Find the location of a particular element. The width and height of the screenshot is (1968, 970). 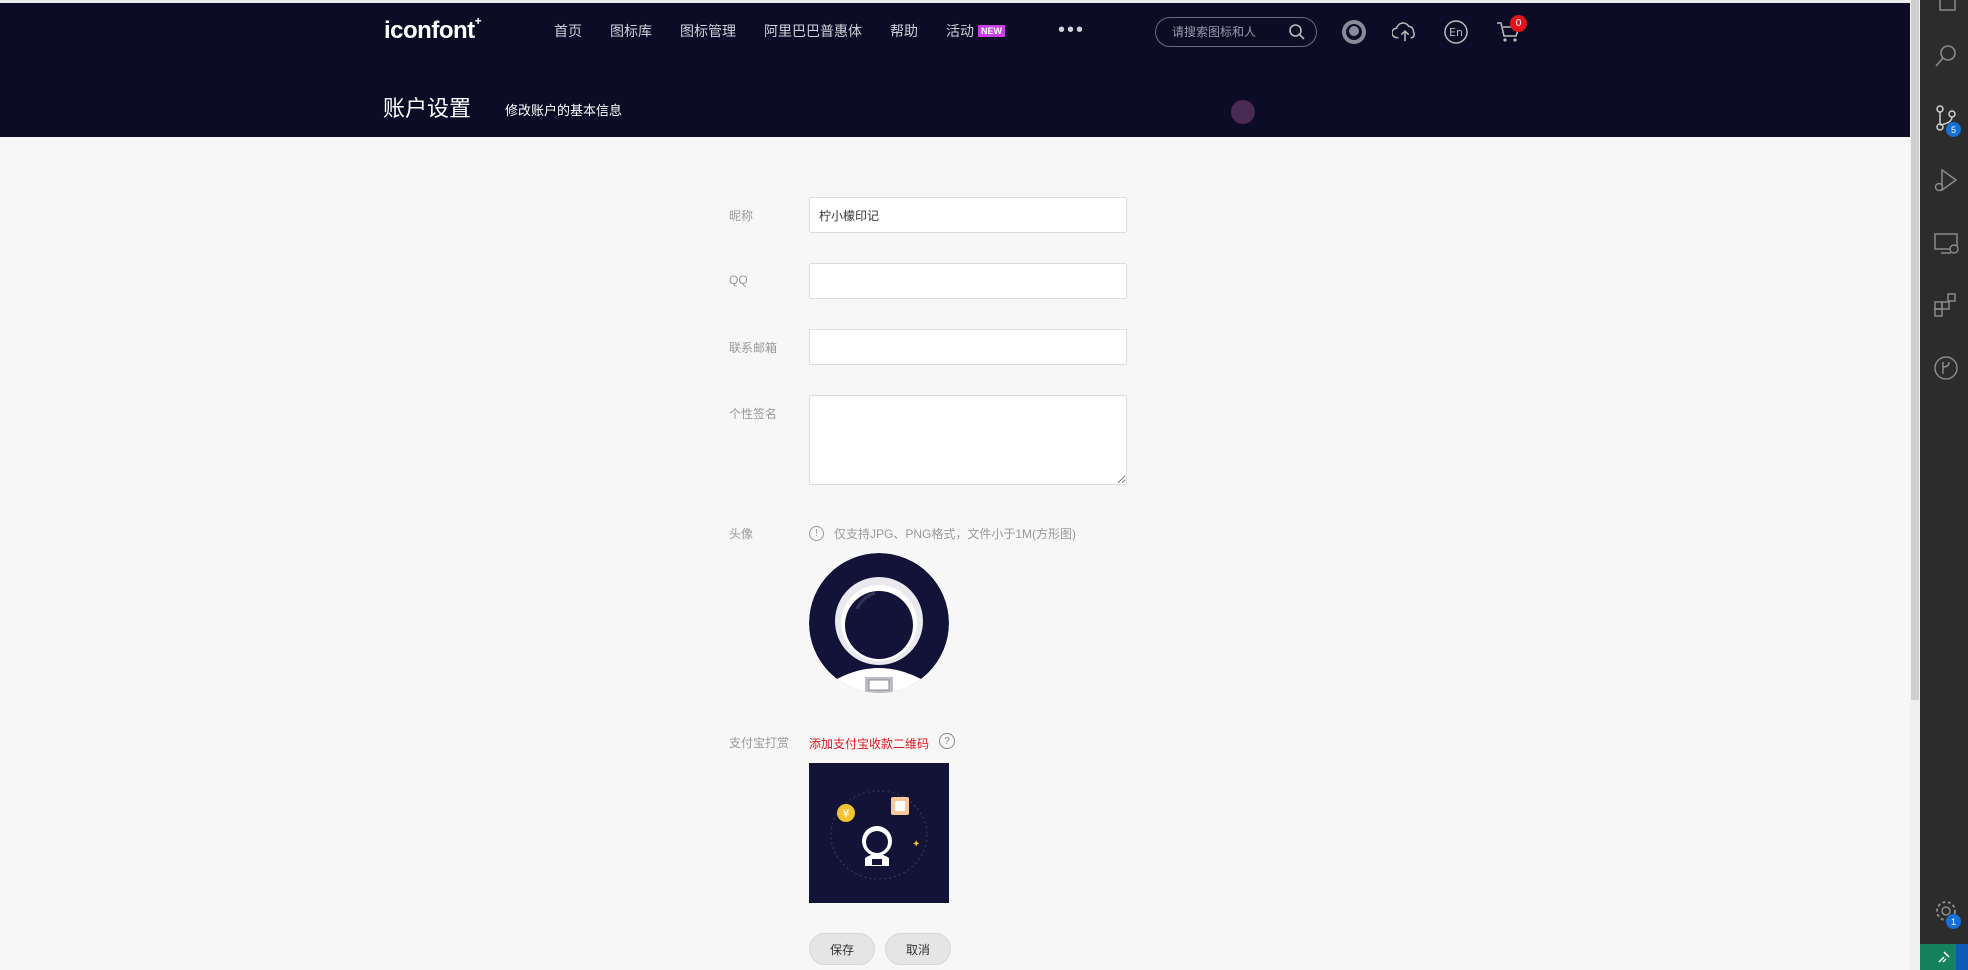

search-input is located at coordinates (1230, 32).